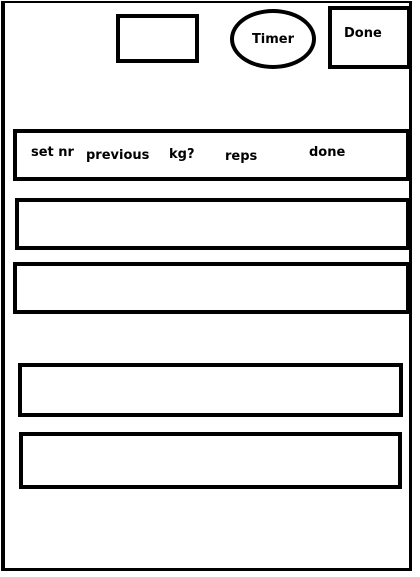  What do you see at coordinates (157, 38) in the screenshot?
I see `empty-button` at bounding box center [157, 38].